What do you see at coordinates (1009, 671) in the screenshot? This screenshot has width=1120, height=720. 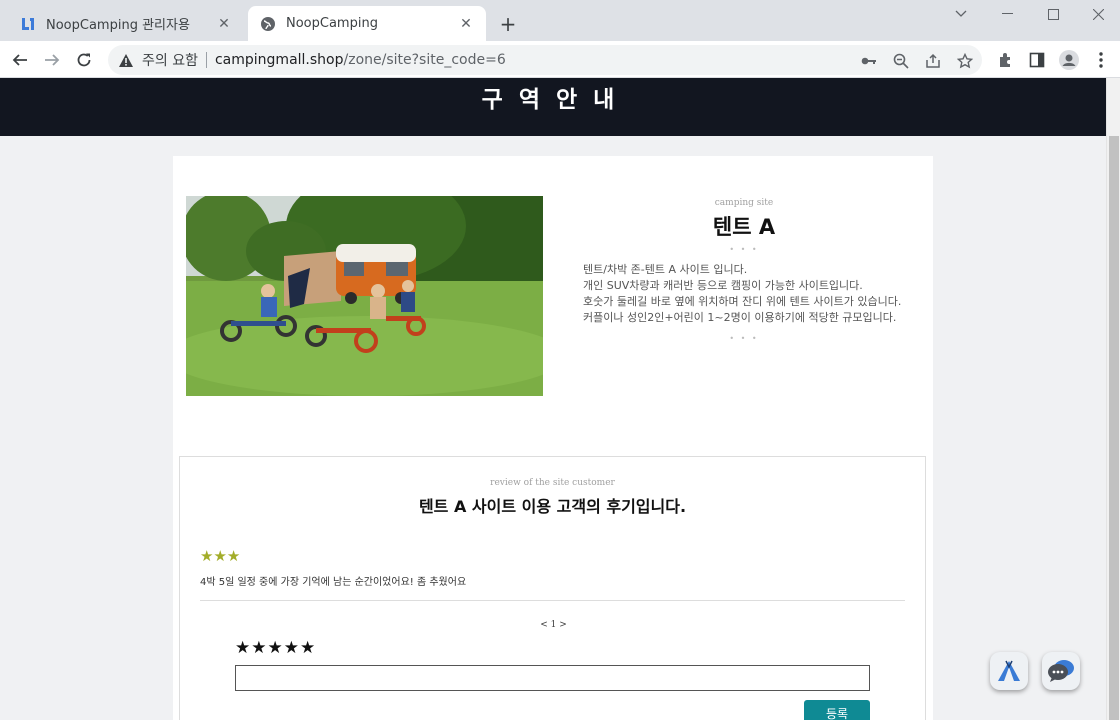 I see `camping-tent-icon` at bounding box center [1009, 671].